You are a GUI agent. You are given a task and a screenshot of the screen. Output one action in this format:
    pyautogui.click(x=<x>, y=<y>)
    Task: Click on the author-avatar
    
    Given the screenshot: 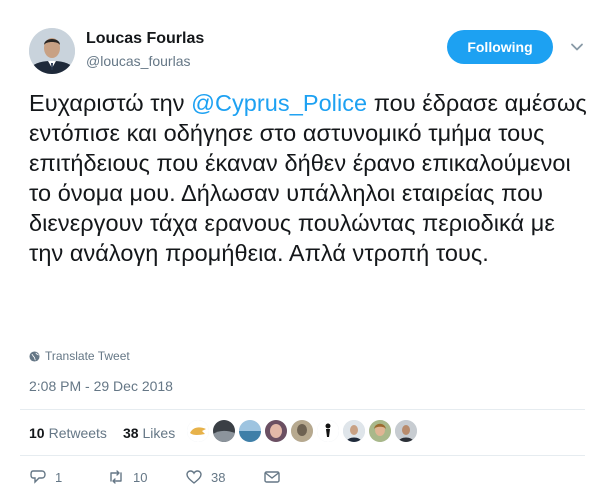 What is the action you would take?
    pyautogui.click(x=52, y=51)
    